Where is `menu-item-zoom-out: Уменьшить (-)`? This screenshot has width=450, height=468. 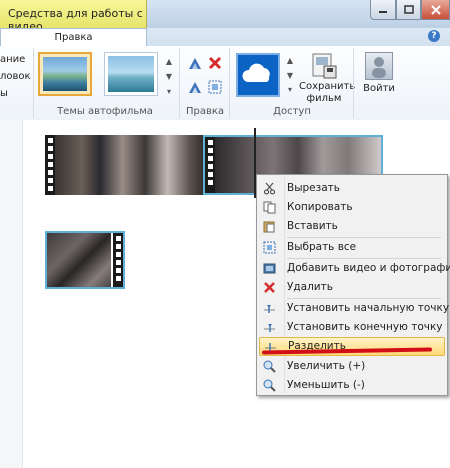
menu-item-zoom-out: Уменьшить (-) is located at coordinates (352, 385).